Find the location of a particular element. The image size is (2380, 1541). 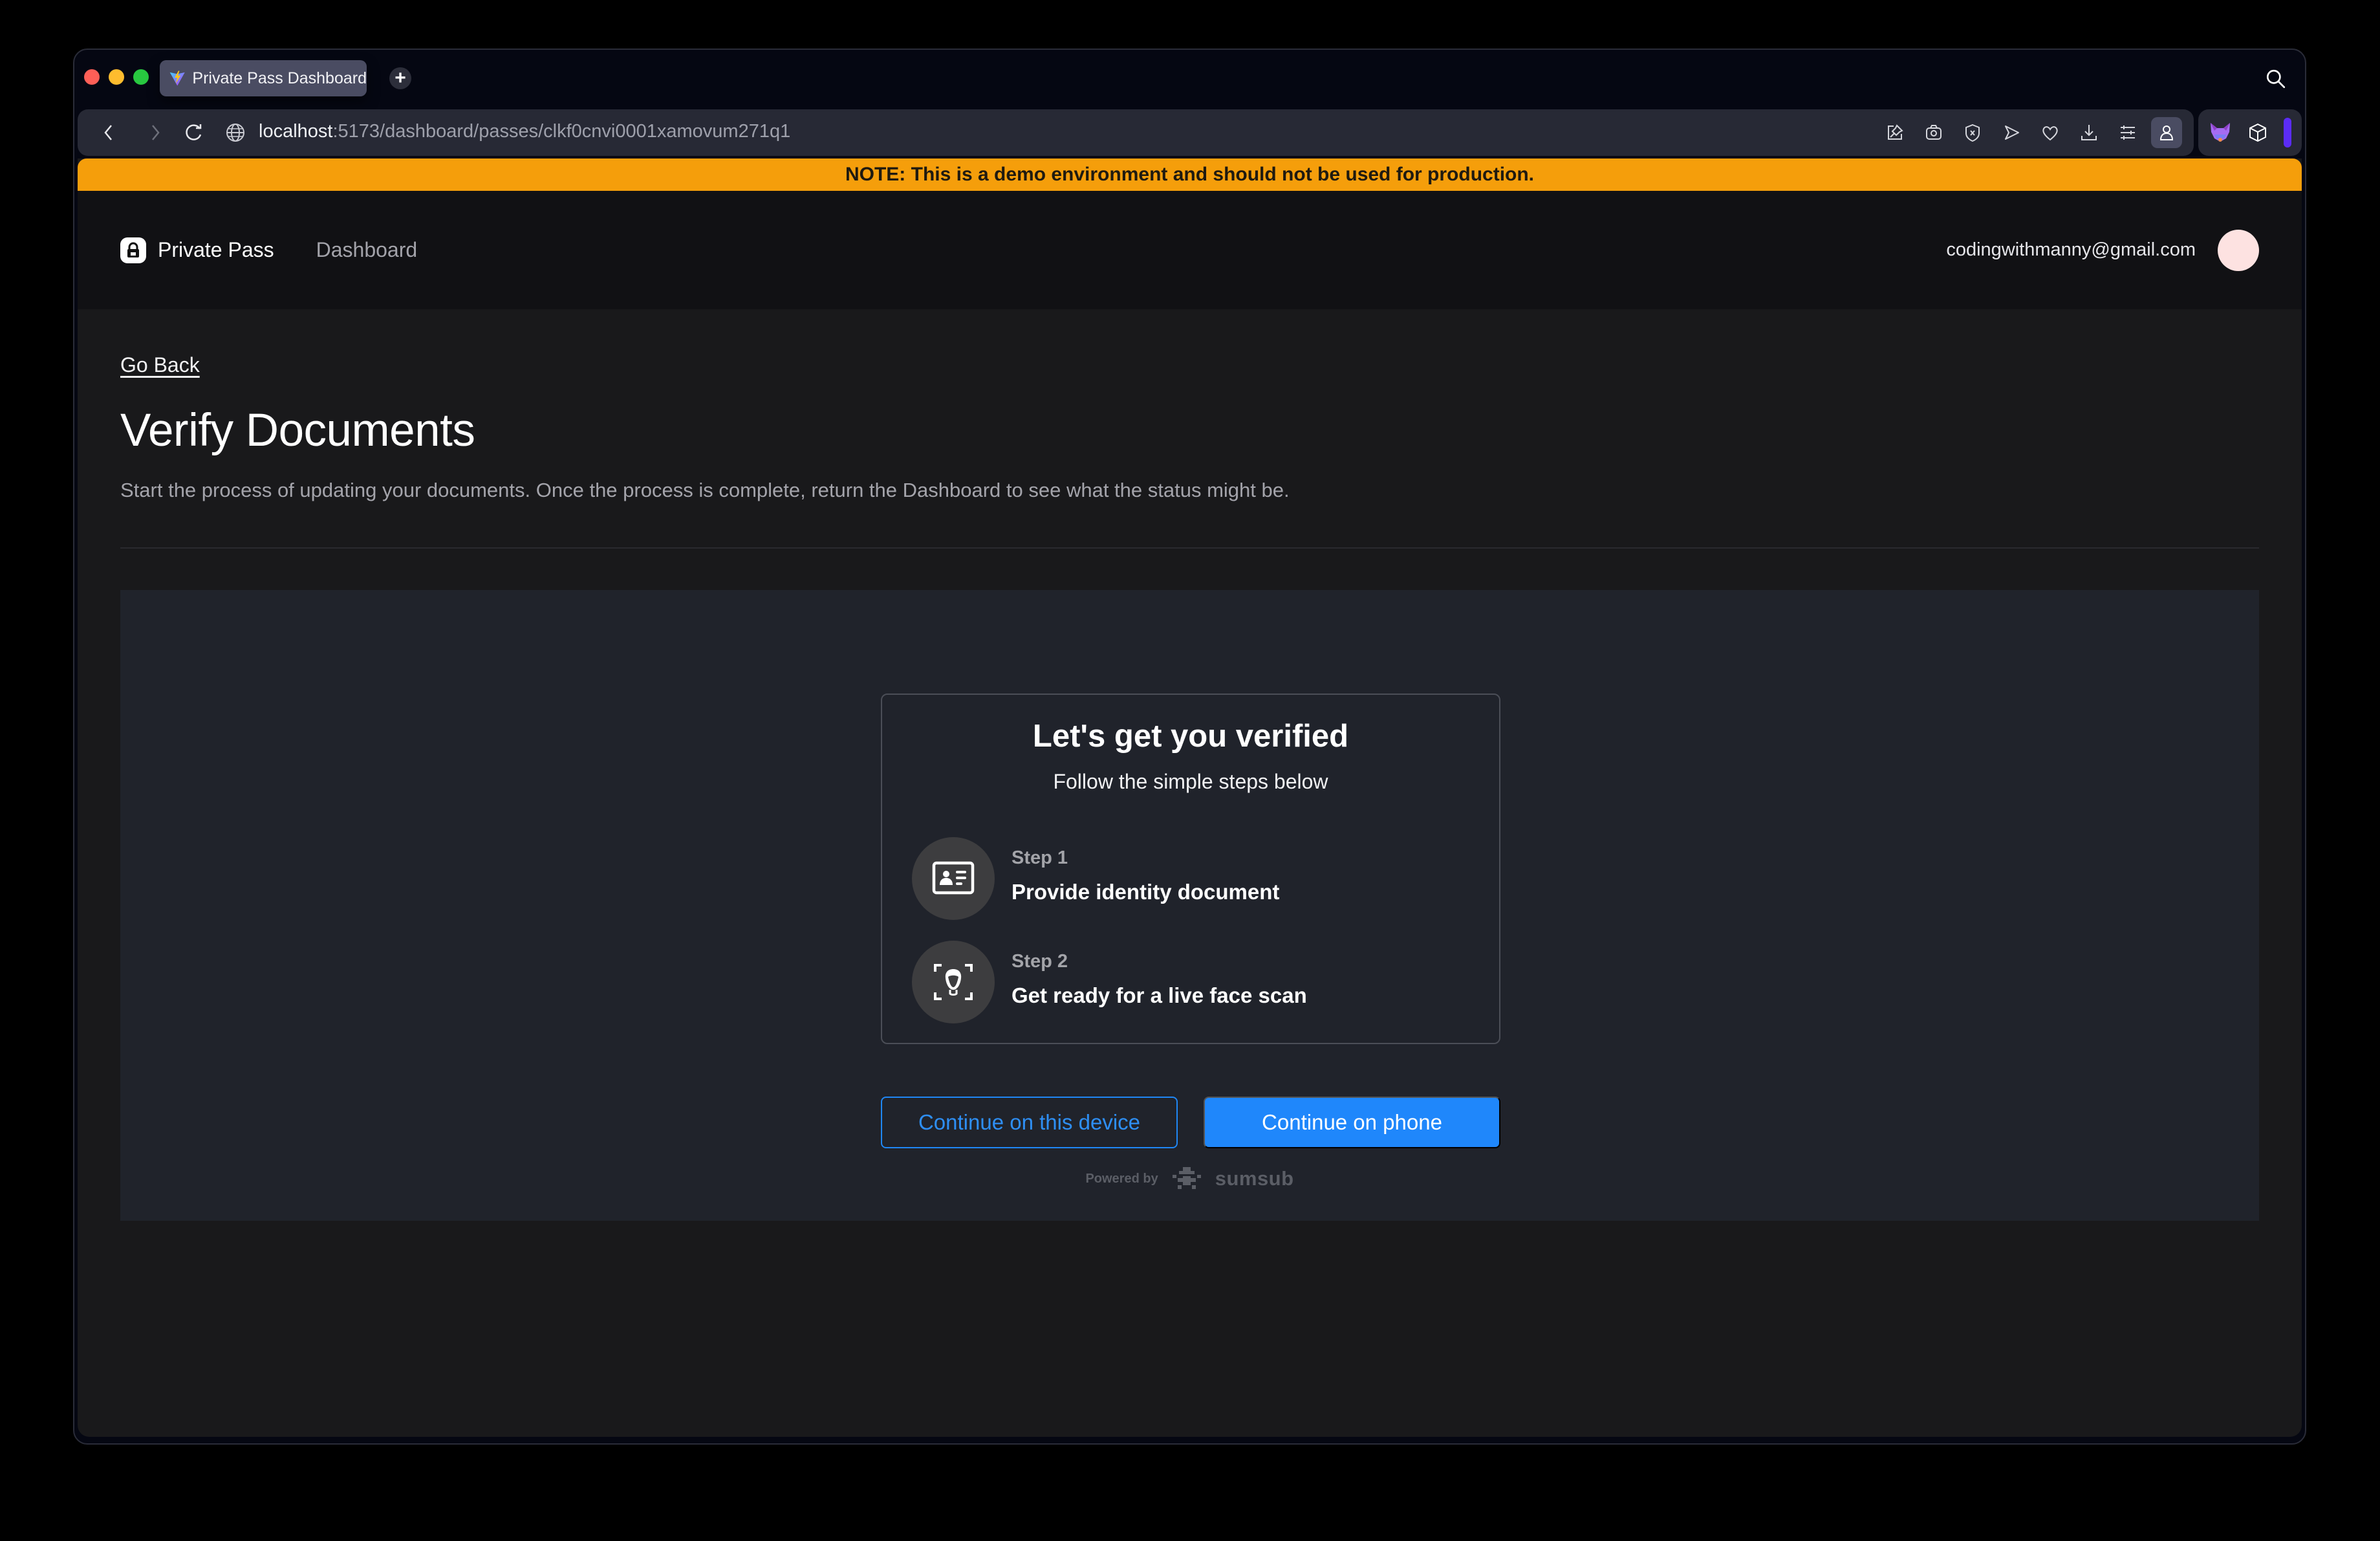

sumsub-logo-icon is located at coordinates (1186, 1178).